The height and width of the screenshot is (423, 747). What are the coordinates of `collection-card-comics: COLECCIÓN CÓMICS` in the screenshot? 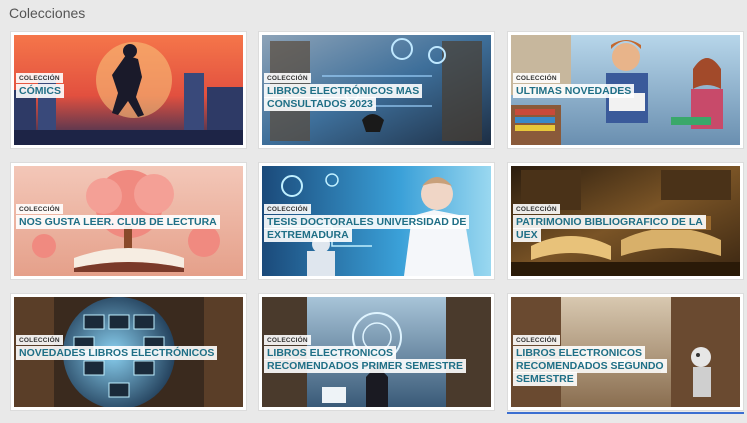 It's located at (128, 90).